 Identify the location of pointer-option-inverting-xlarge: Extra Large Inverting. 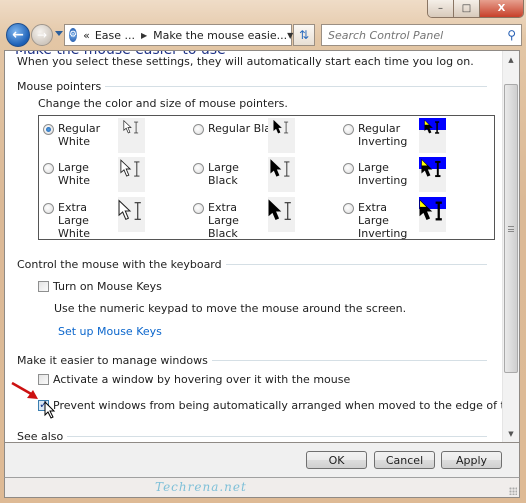
(381, 220).